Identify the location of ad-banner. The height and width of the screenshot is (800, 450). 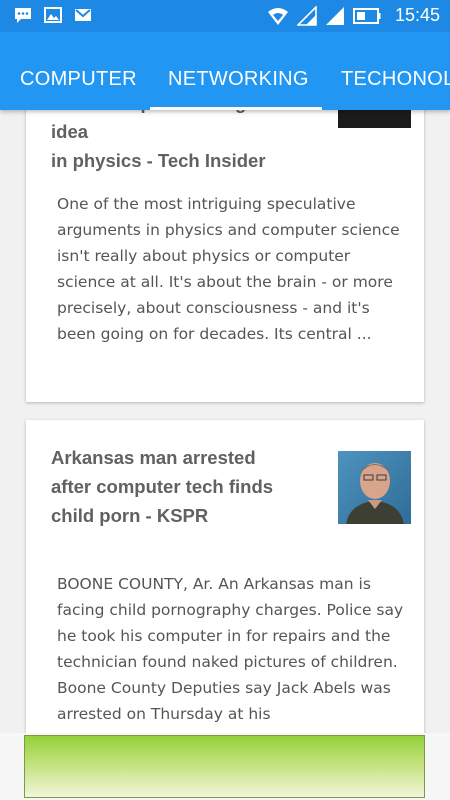
(224, 766).